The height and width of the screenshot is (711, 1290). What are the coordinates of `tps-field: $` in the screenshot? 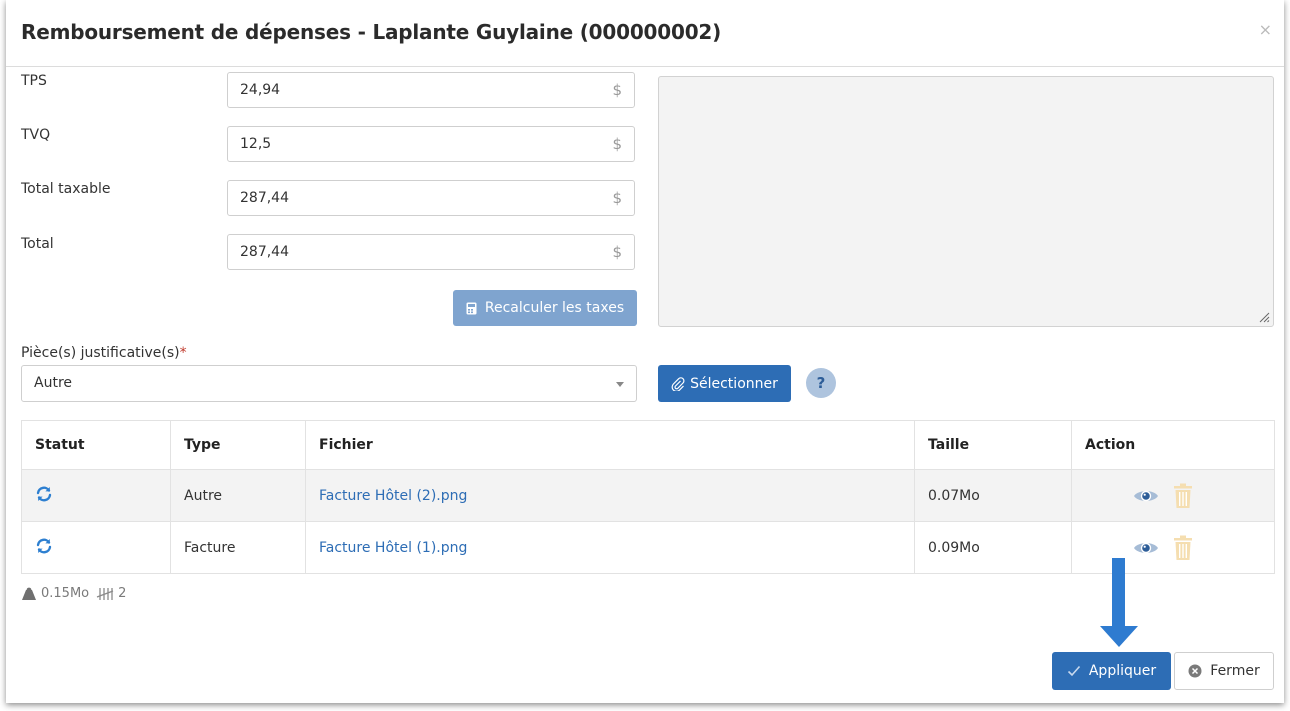 It's located at (431, 90).